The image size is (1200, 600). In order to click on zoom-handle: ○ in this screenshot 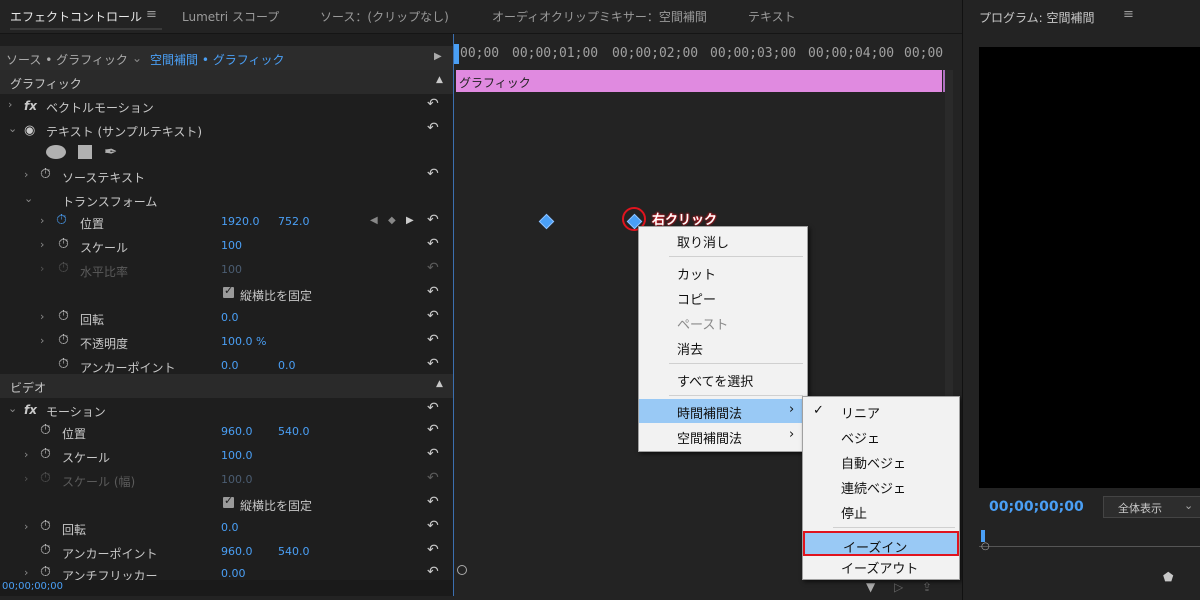, I will do `click(985, 546)`.